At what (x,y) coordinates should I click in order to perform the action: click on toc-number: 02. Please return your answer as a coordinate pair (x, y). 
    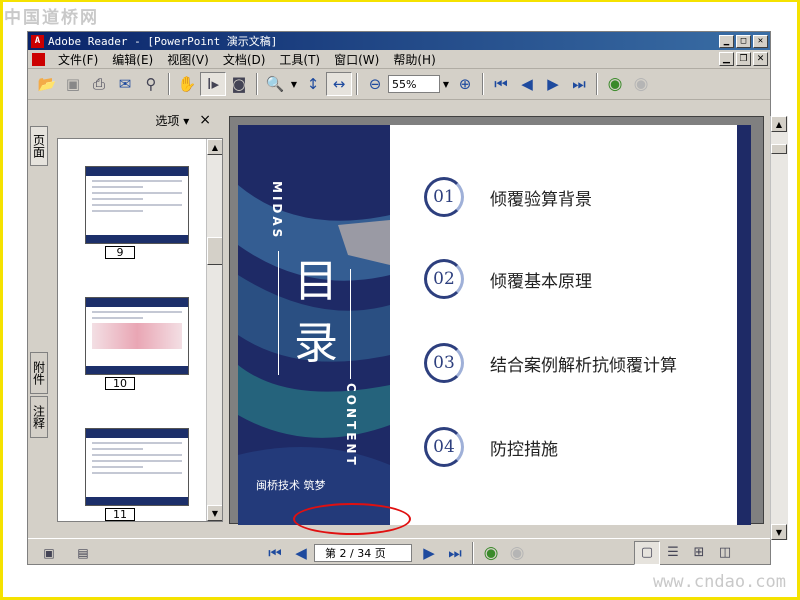
    Looking at the image, I should click on (444, 279).